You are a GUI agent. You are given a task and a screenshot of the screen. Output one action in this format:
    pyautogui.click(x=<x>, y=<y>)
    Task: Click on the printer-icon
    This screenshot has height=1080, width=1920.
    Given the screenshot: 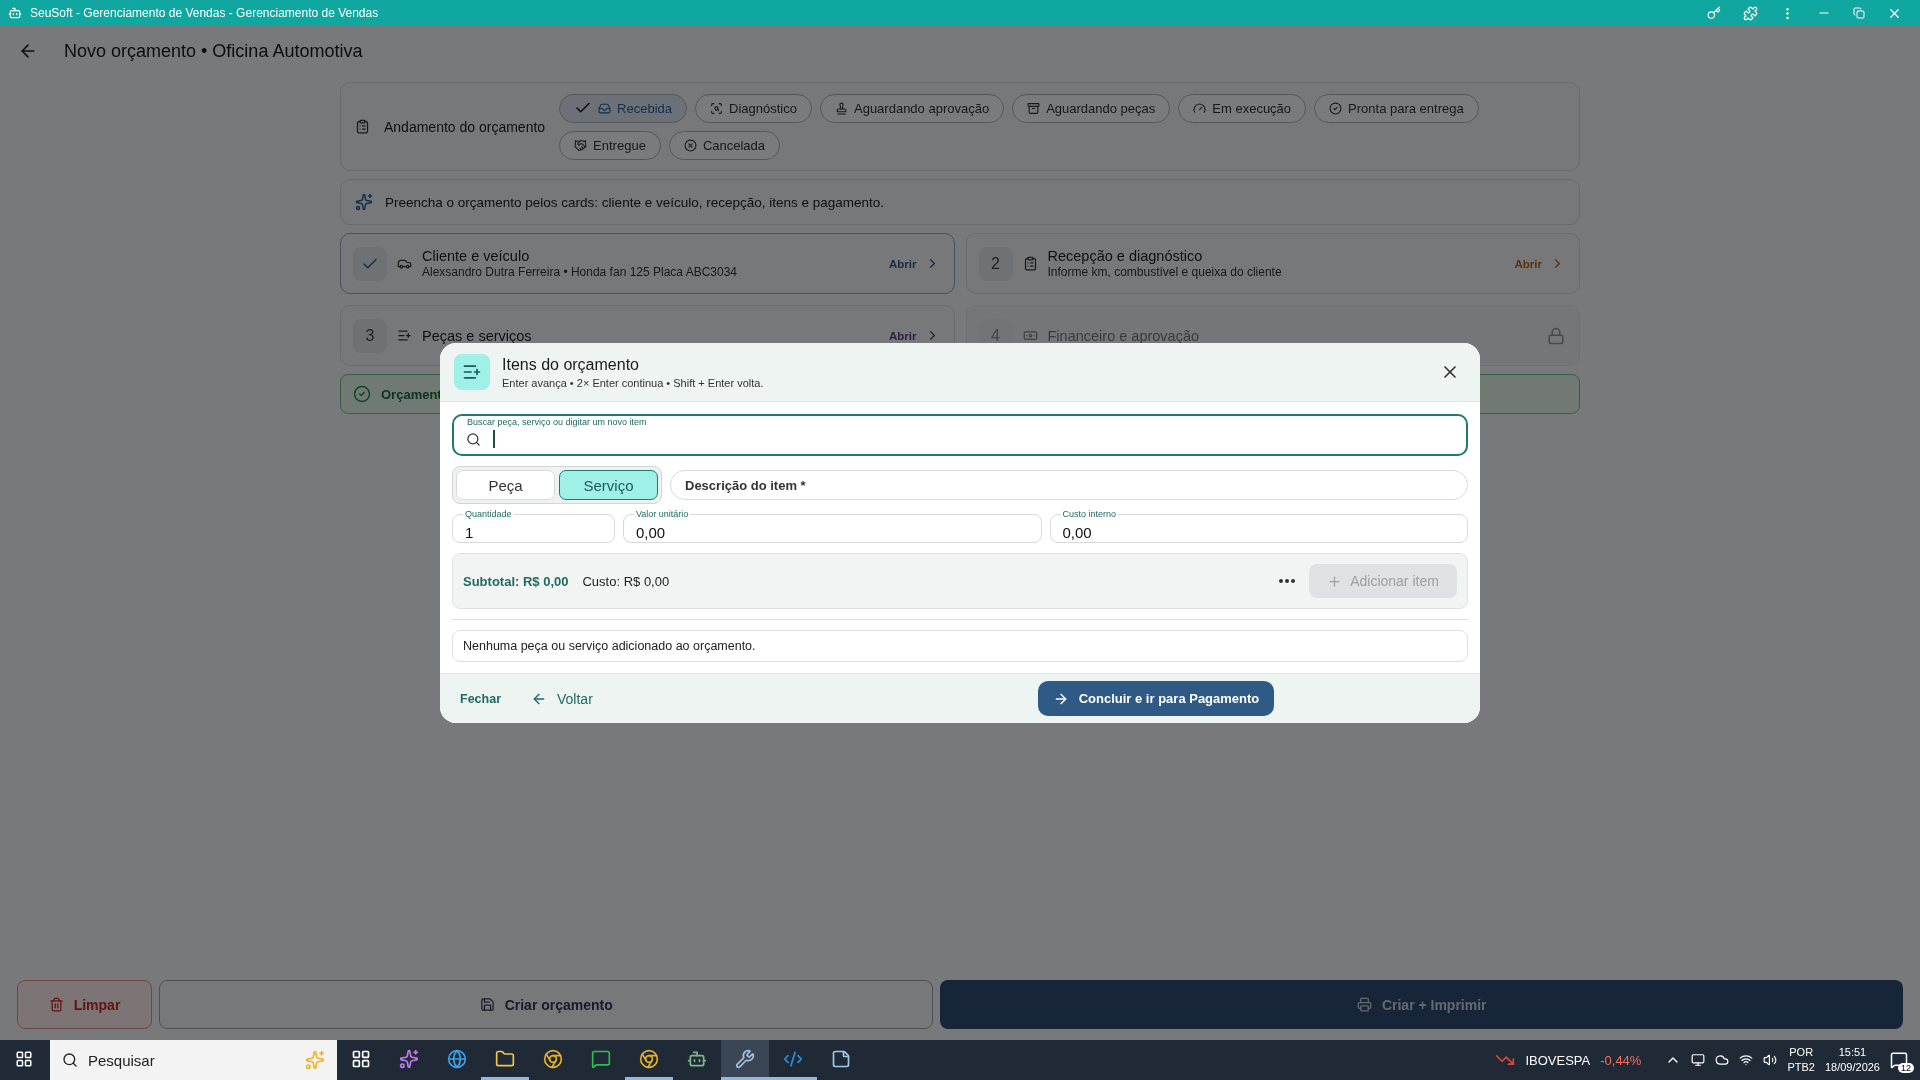 What is the action you would take?
    pyautogui.click(x=1364, y=1004)
    